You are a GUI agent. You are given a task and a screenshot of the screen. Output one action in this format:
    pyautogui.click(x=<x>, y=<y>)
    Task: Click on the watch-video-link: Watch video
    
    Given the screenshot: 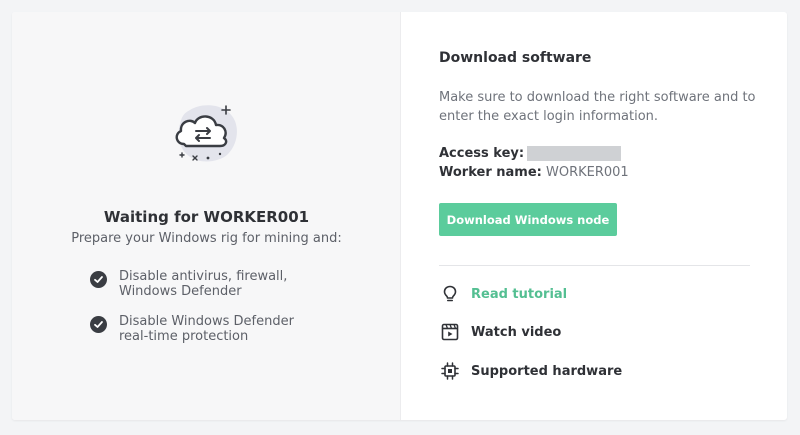 What is the action you would take?
    pyautogui.click(x=501, y=332)
    